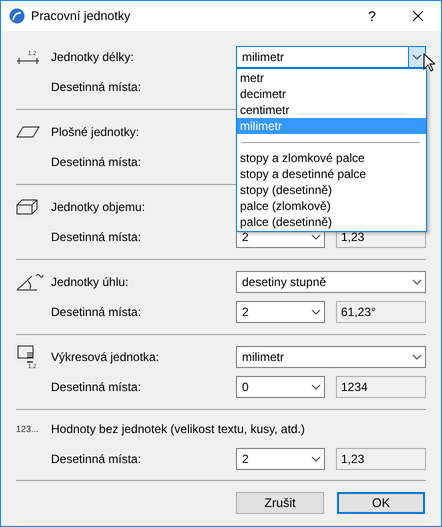 The image size is (442, 527). Describe the element at coordinates (381, 503) in the screenshot. I see `ok-button: OK` at that location.